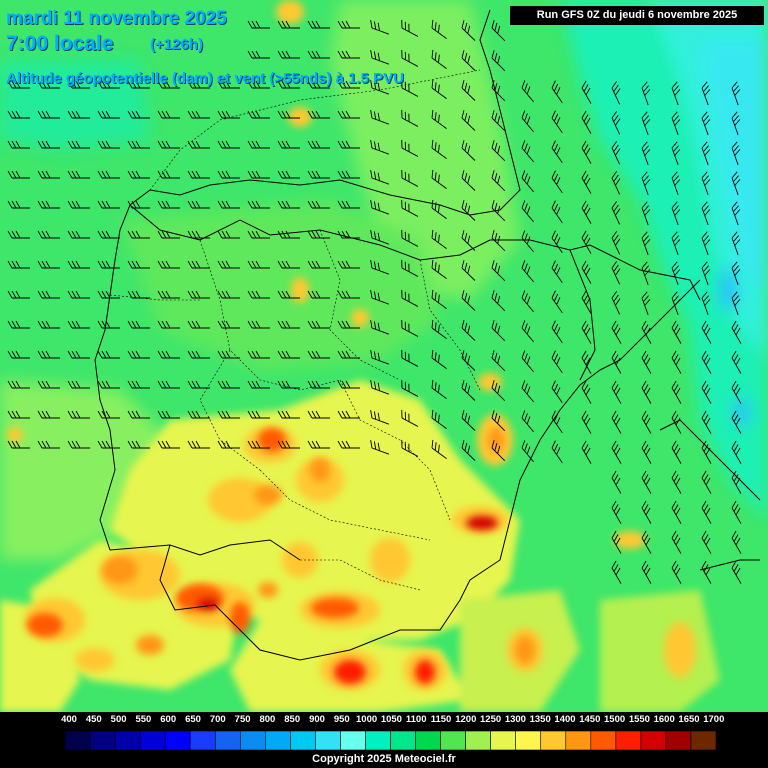  I want to click on forecast-date: mardi 11 novembre 2025, so click(116, 18).